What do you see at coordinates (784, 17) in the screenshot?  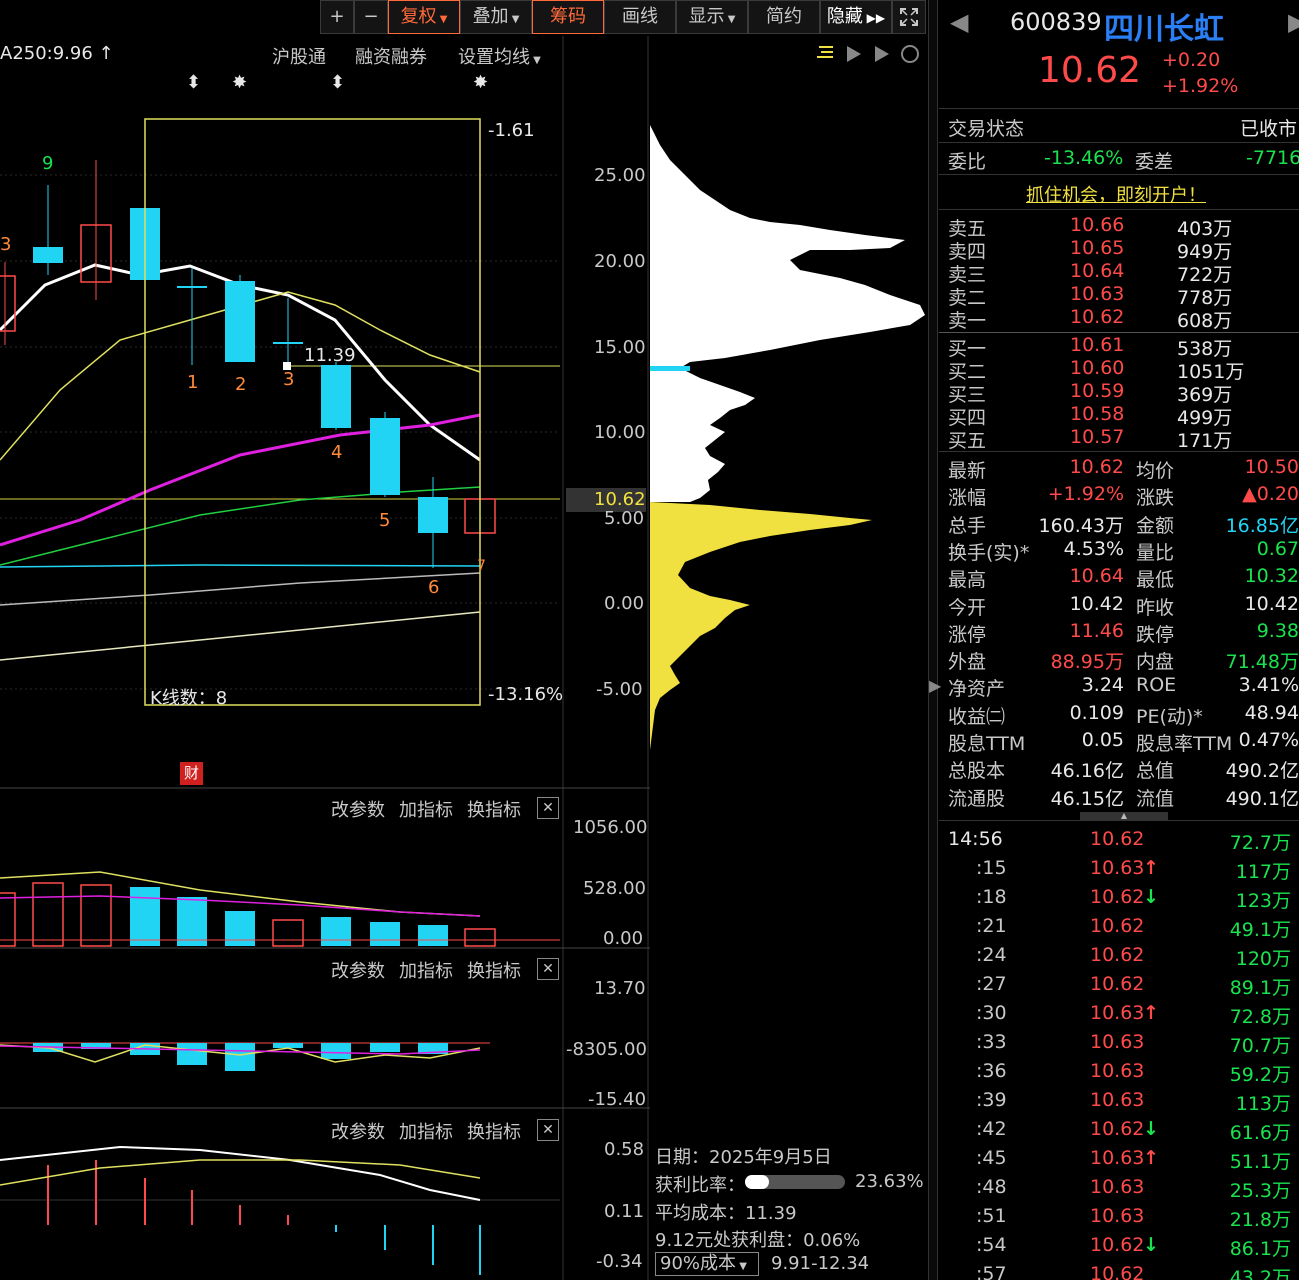 I see `jianyue-button: 简约` at bounding box center [784, 17].